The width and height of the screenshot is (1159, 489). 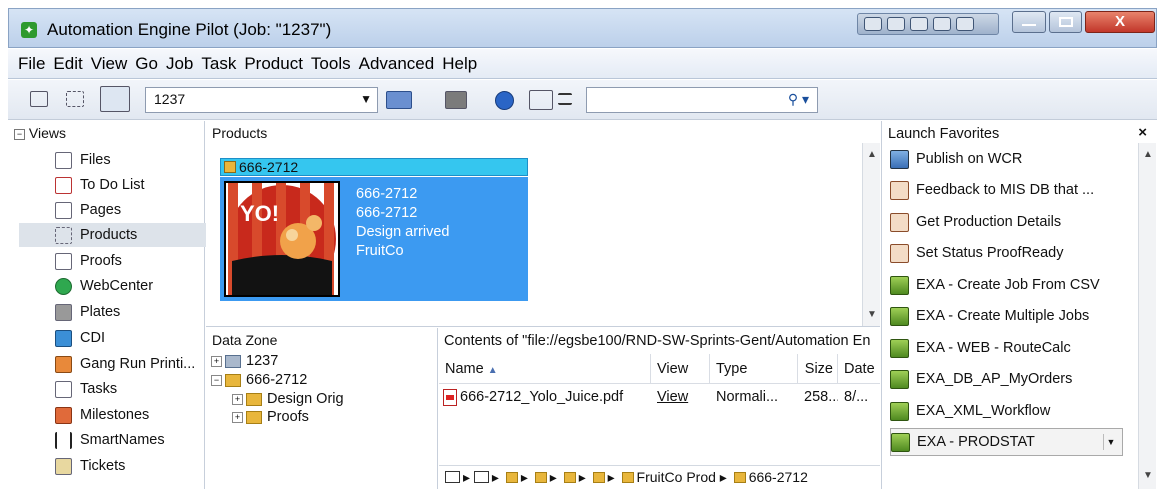 I want to click on file-name: 666-2712_Yolo_Juice.pdf, so click(x=542, y=397).